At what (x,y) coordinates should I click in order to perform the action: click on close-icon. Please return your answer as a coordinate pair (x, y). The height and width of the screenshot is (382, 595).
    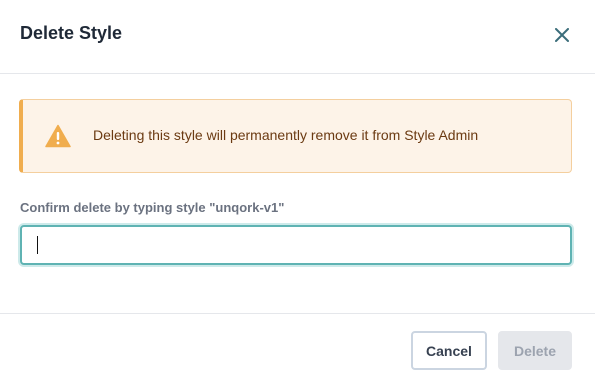
    Looking at the image, I should click on (562, 35).